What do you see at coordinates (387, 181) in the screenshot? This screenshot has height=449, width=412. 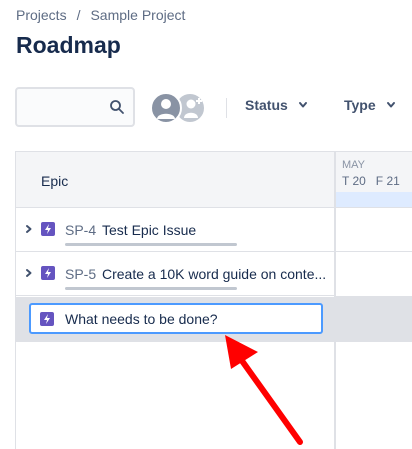 I see `timeline-day: F 21` at bounding box center [387, 181].